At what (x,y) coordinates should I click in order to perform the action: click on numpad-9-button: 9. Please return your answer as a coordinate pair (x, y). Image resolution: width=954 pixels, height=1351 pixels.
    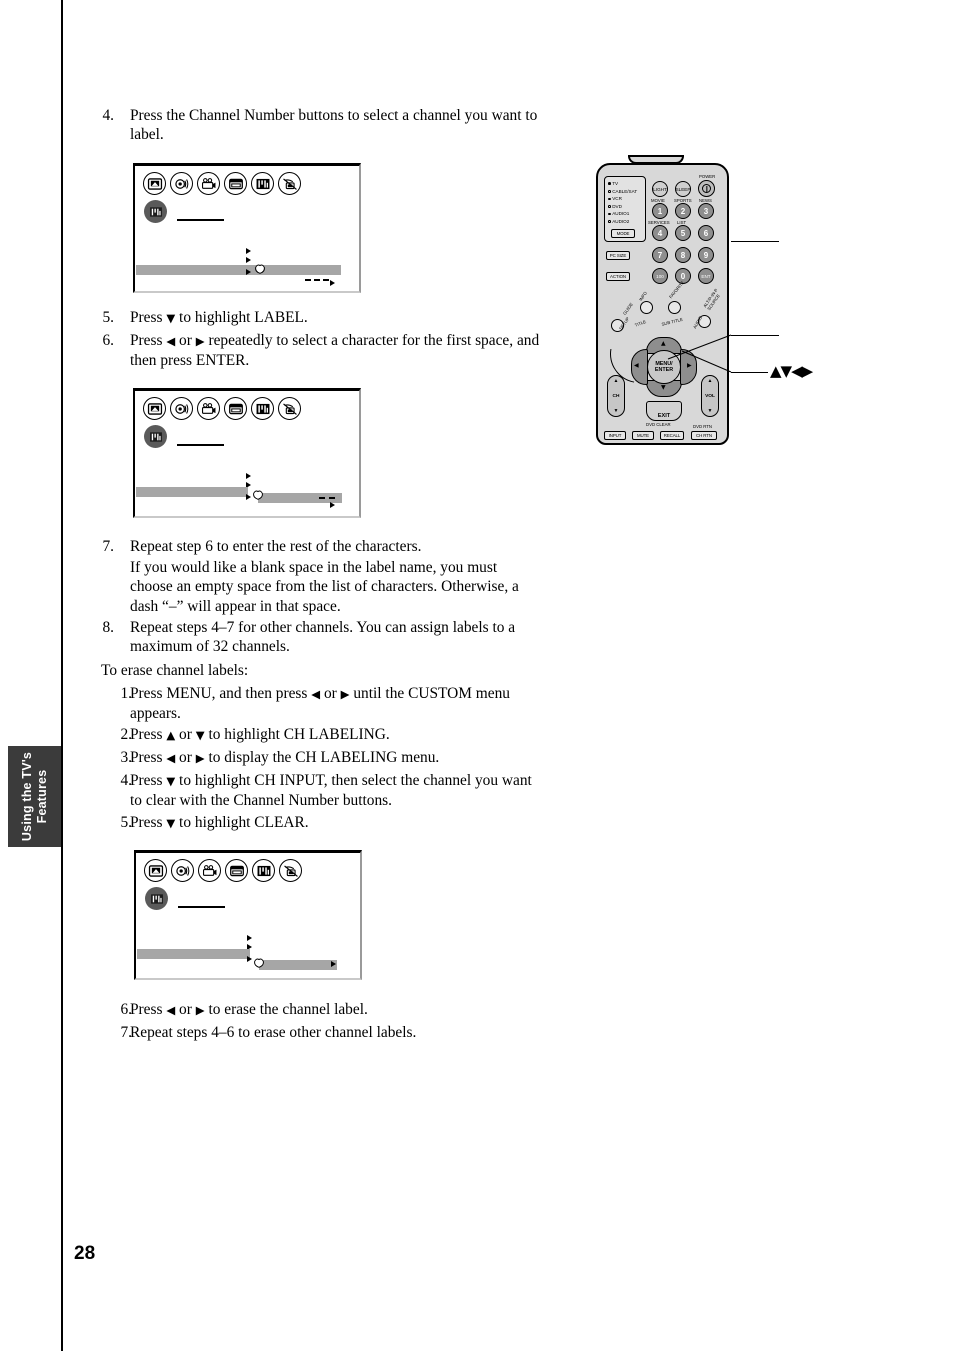
    Looking at the image, I should click on (706, 255).